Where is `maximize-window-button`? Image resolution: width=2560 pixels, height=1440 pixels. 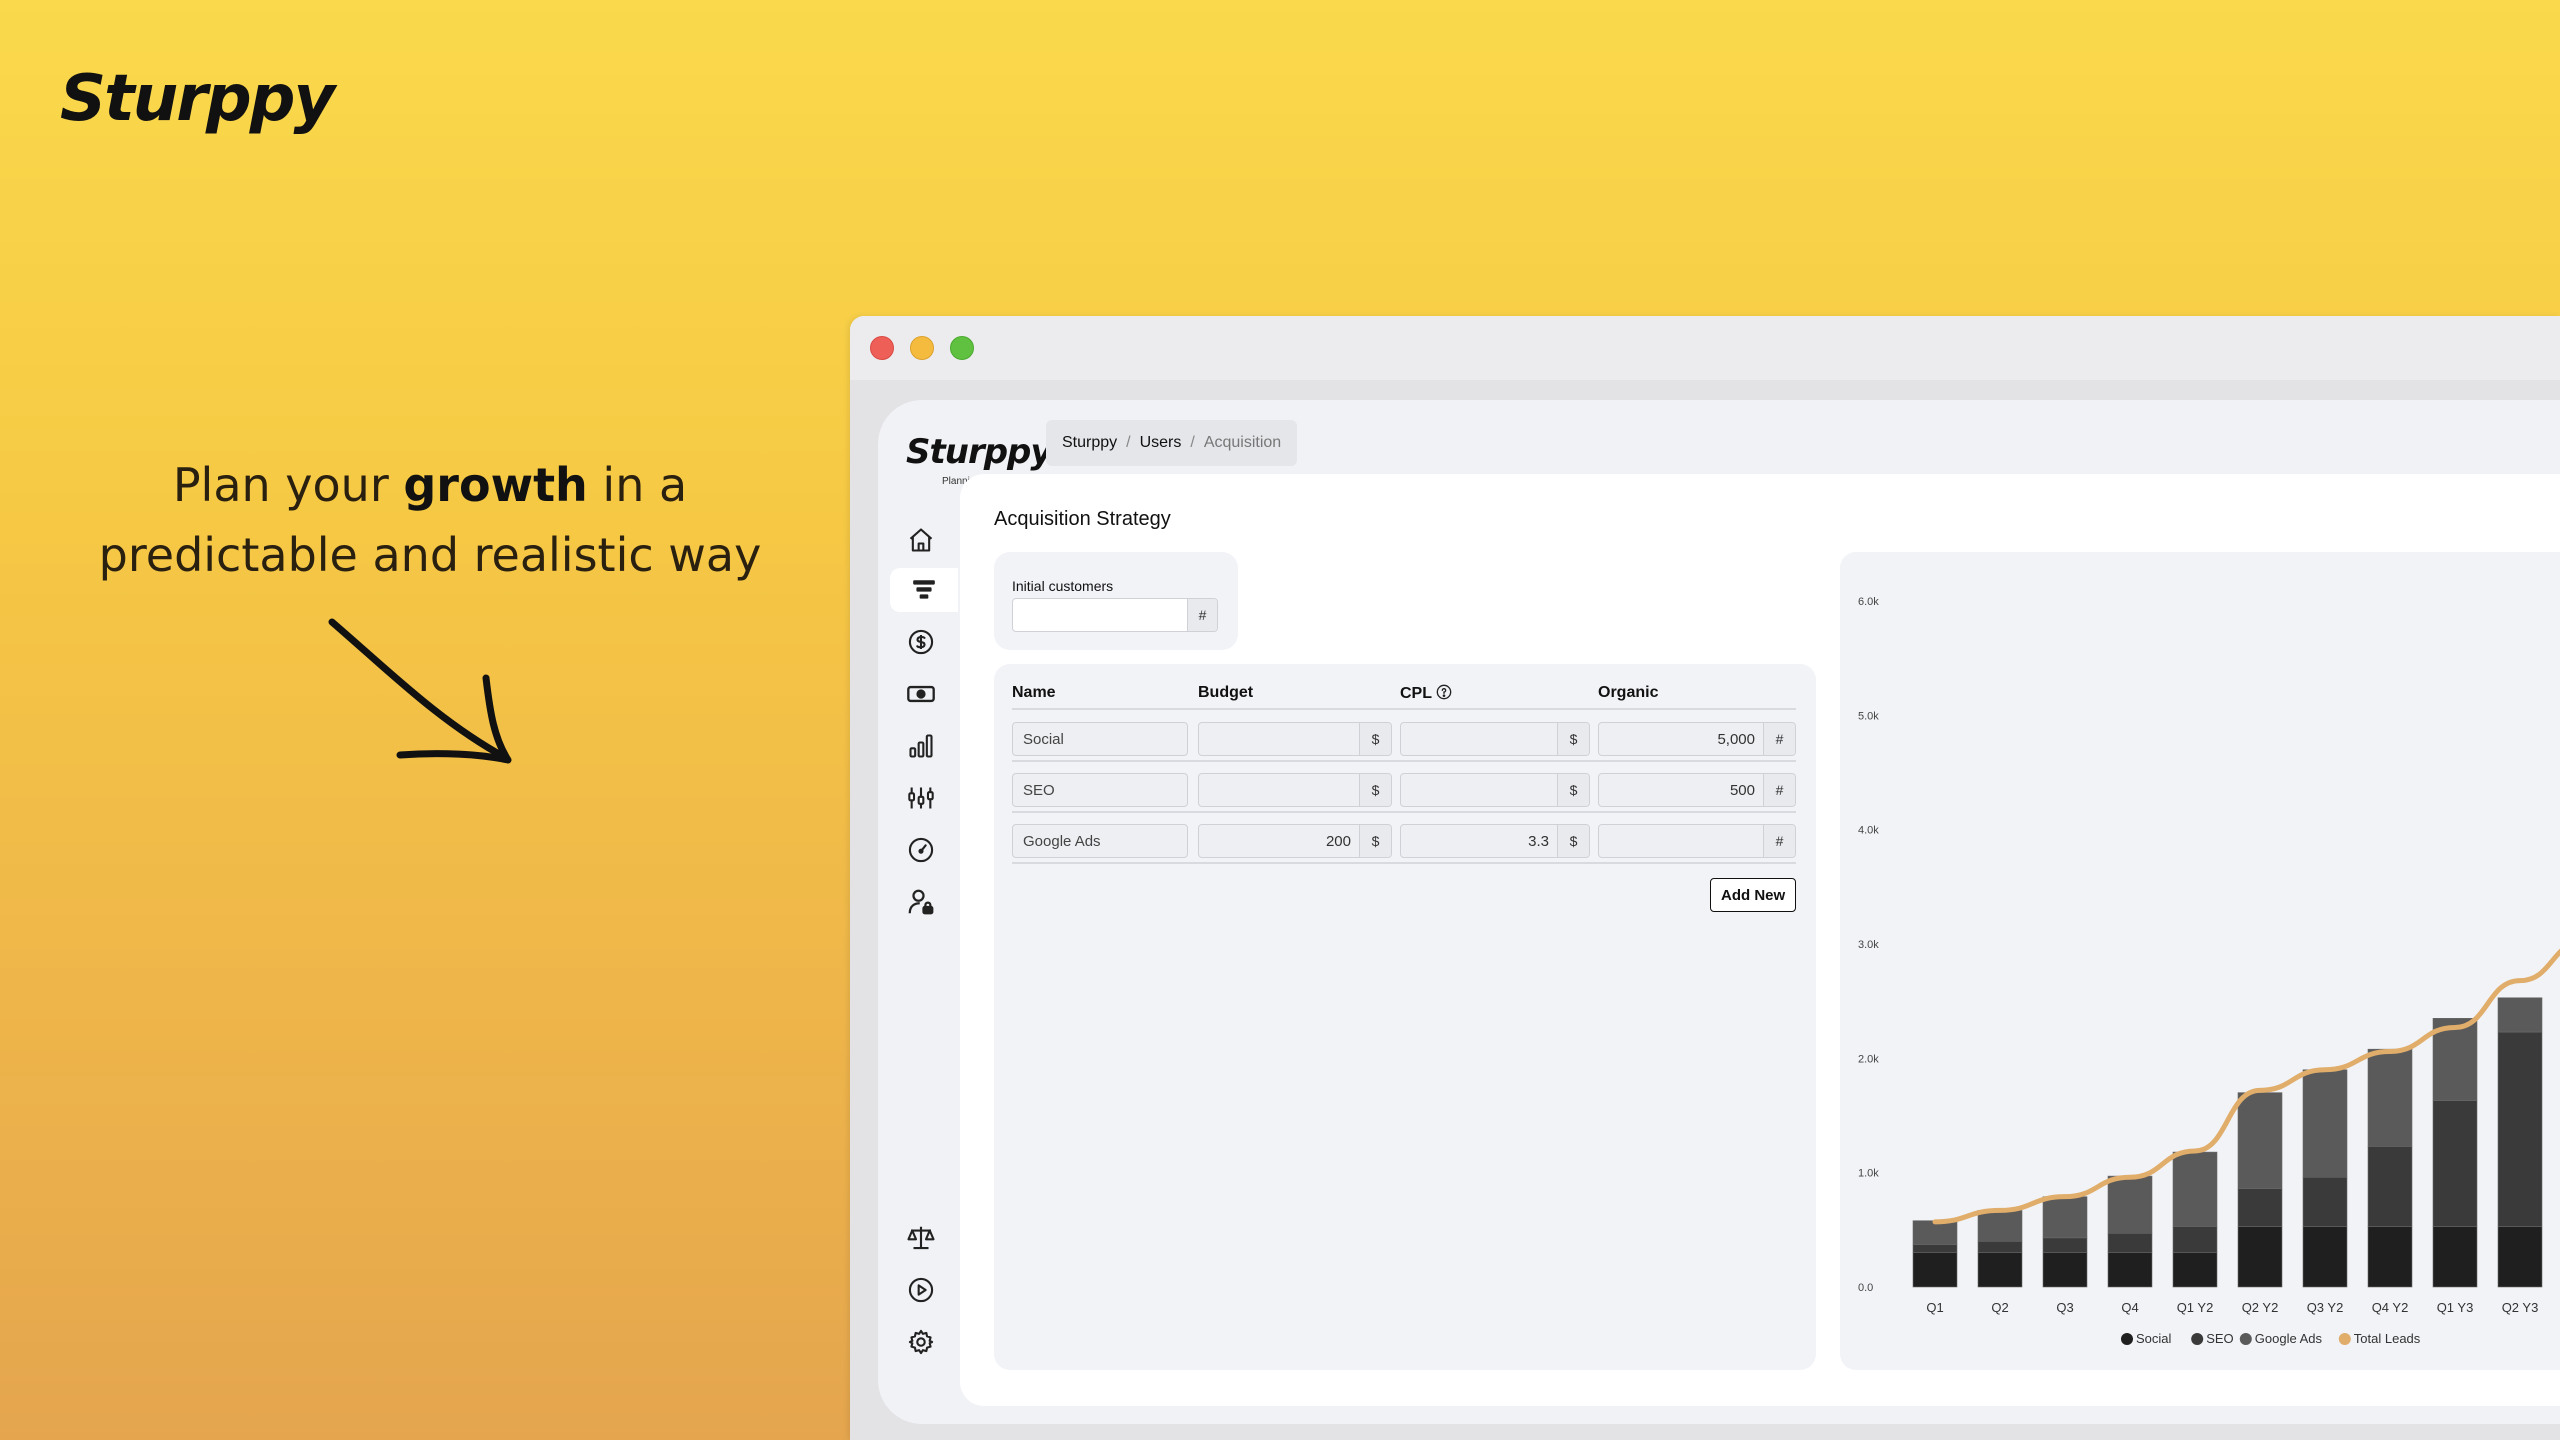
maximize-window-button is located at coordinates (962, 348).